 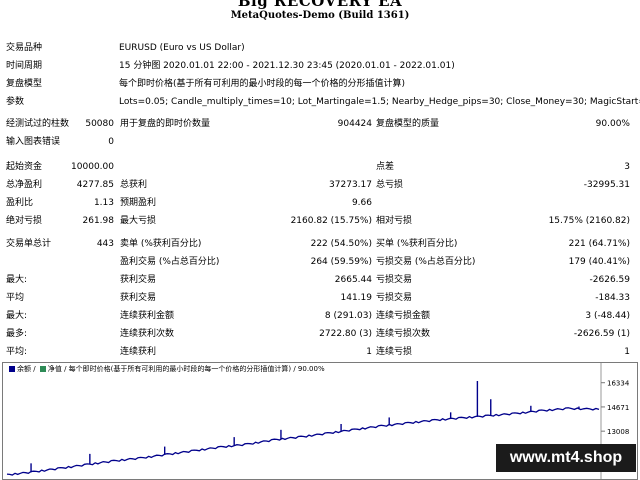 What do you see at coordinates (612, 298) in the screenshot?
I see `trade-value-3: -184.33` at bounding box center [612, 298].